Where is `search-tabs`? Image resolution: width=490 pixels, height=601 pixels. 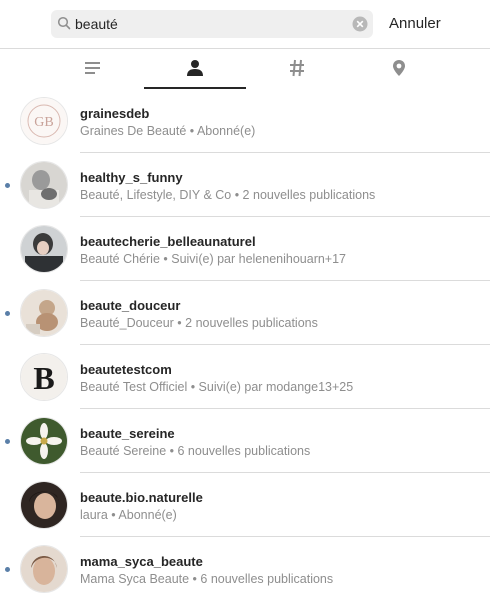
search-tabs is located at coordinates (245, 69).